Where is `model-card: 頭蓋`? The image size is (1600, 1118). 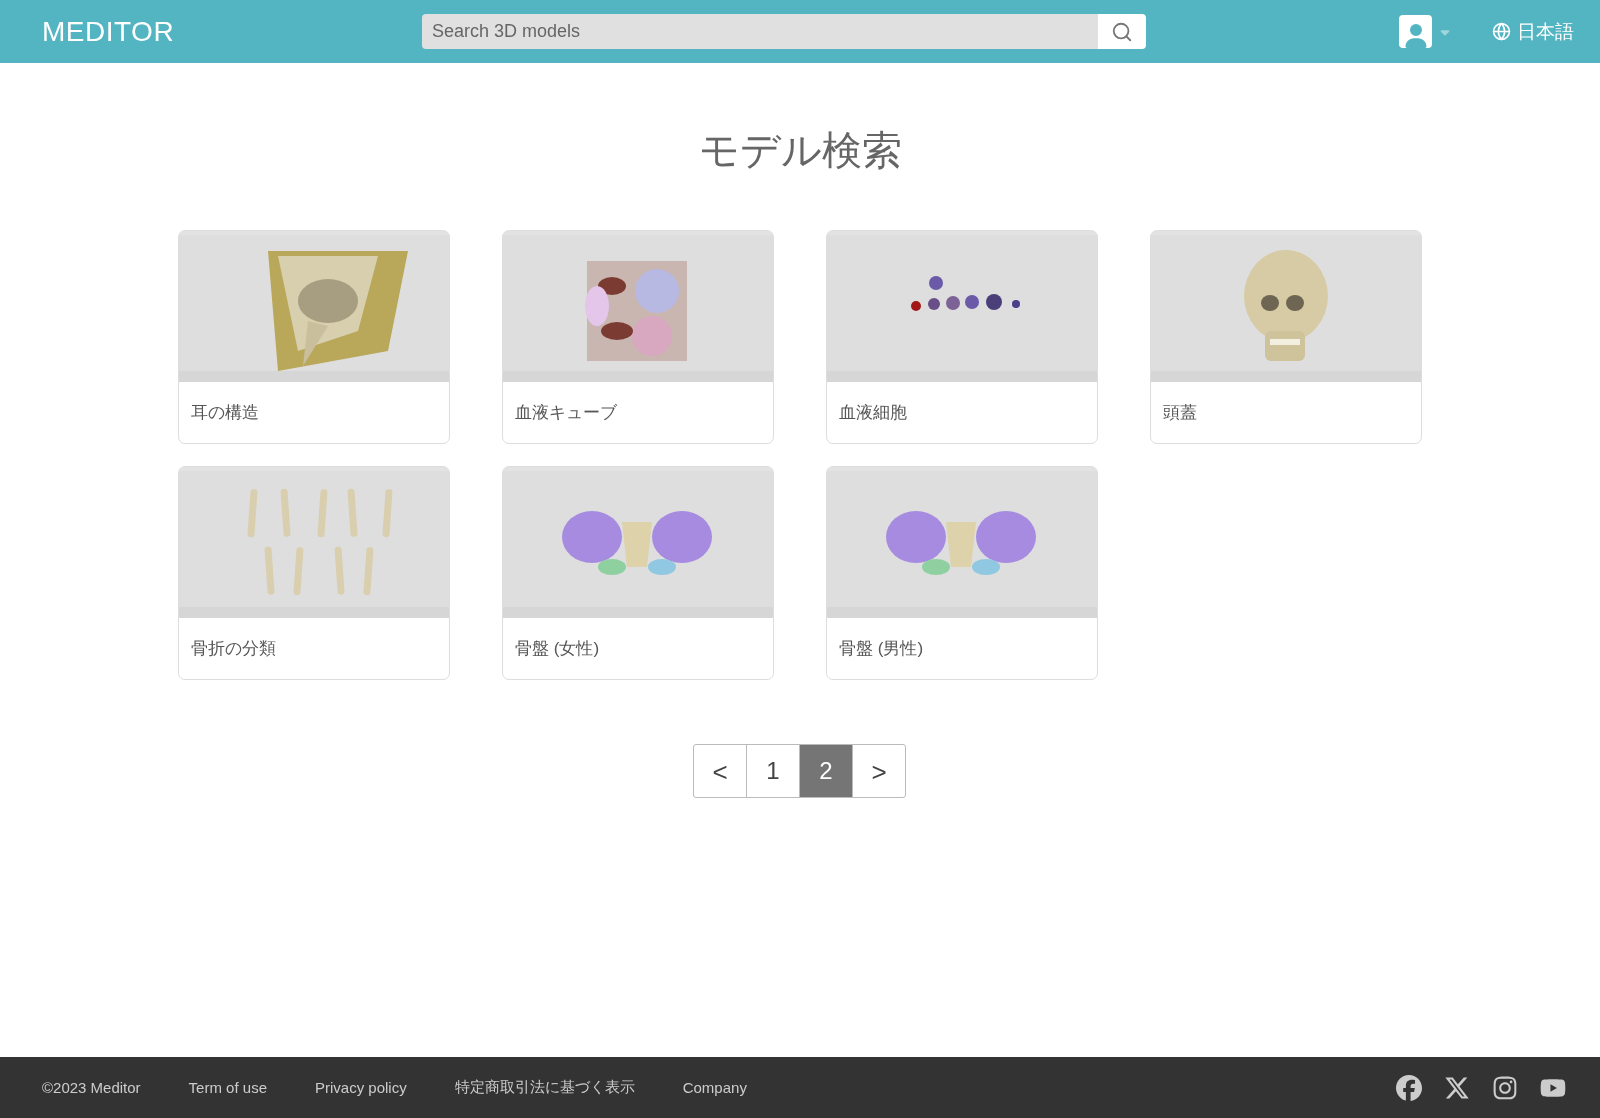 model-card: 頭蓋 is located at coordinates (1286, 337).